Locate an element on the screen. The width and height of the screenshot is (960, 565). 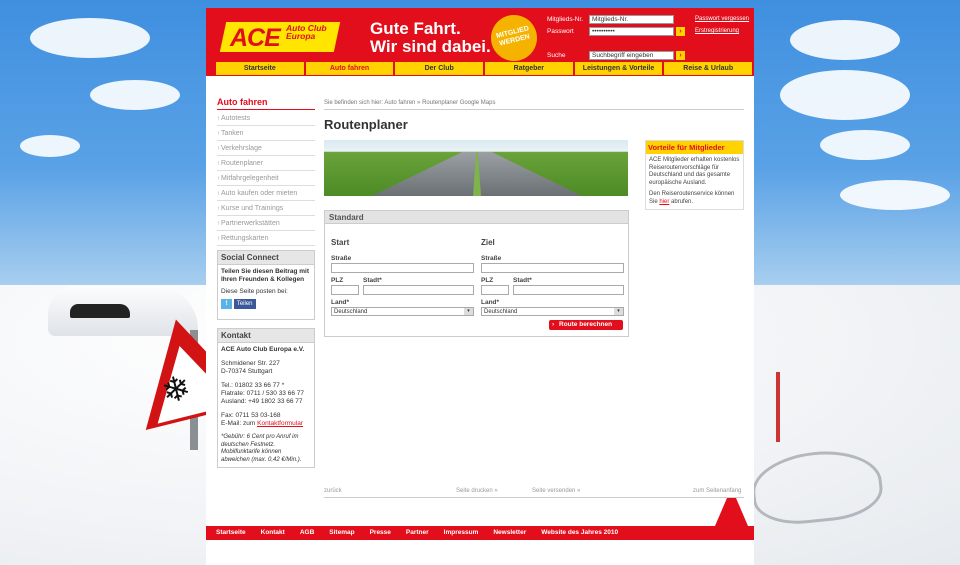
footer-website-des-jahres: Website des Jahres 2010 is located at coordinates (579, 533).